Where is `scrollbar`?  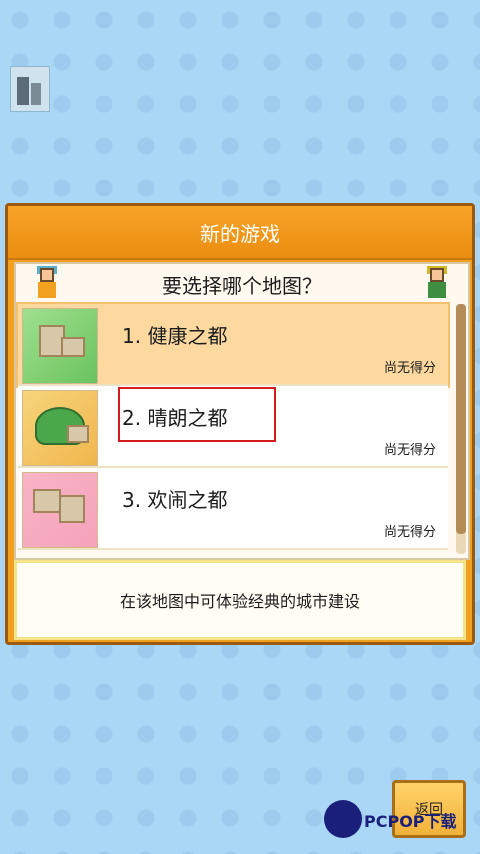
scrollbar is located at coordinates (461, 429).